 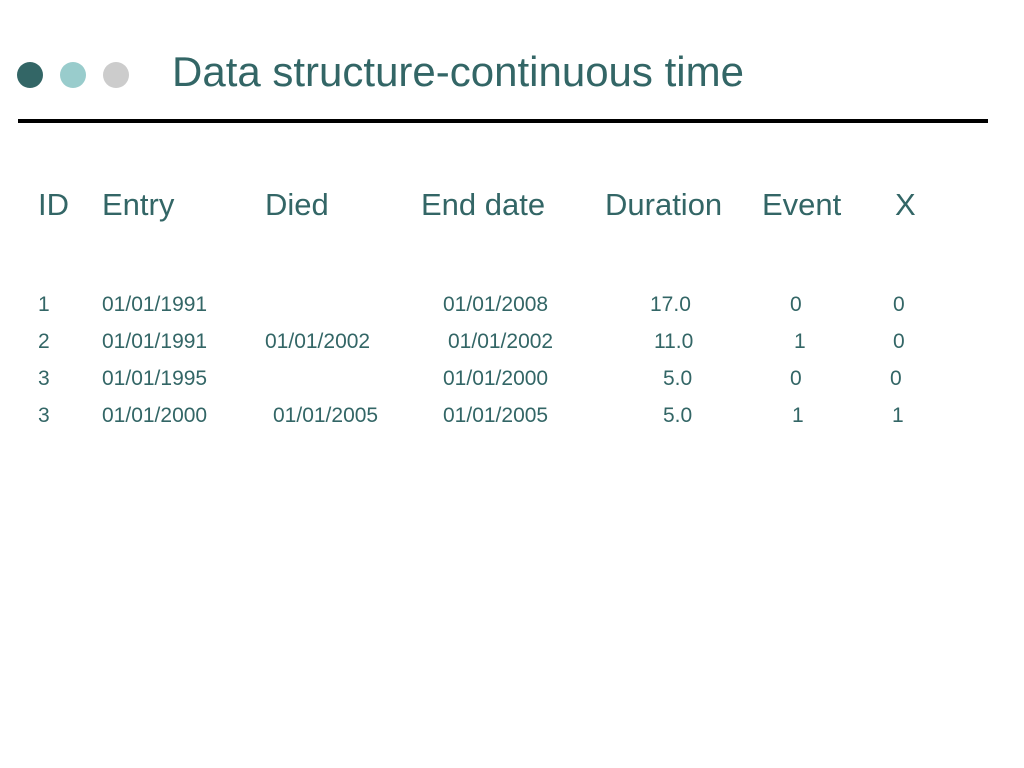 I want to click on cell-died: 01/01/2002, so click(x=318, y=341).